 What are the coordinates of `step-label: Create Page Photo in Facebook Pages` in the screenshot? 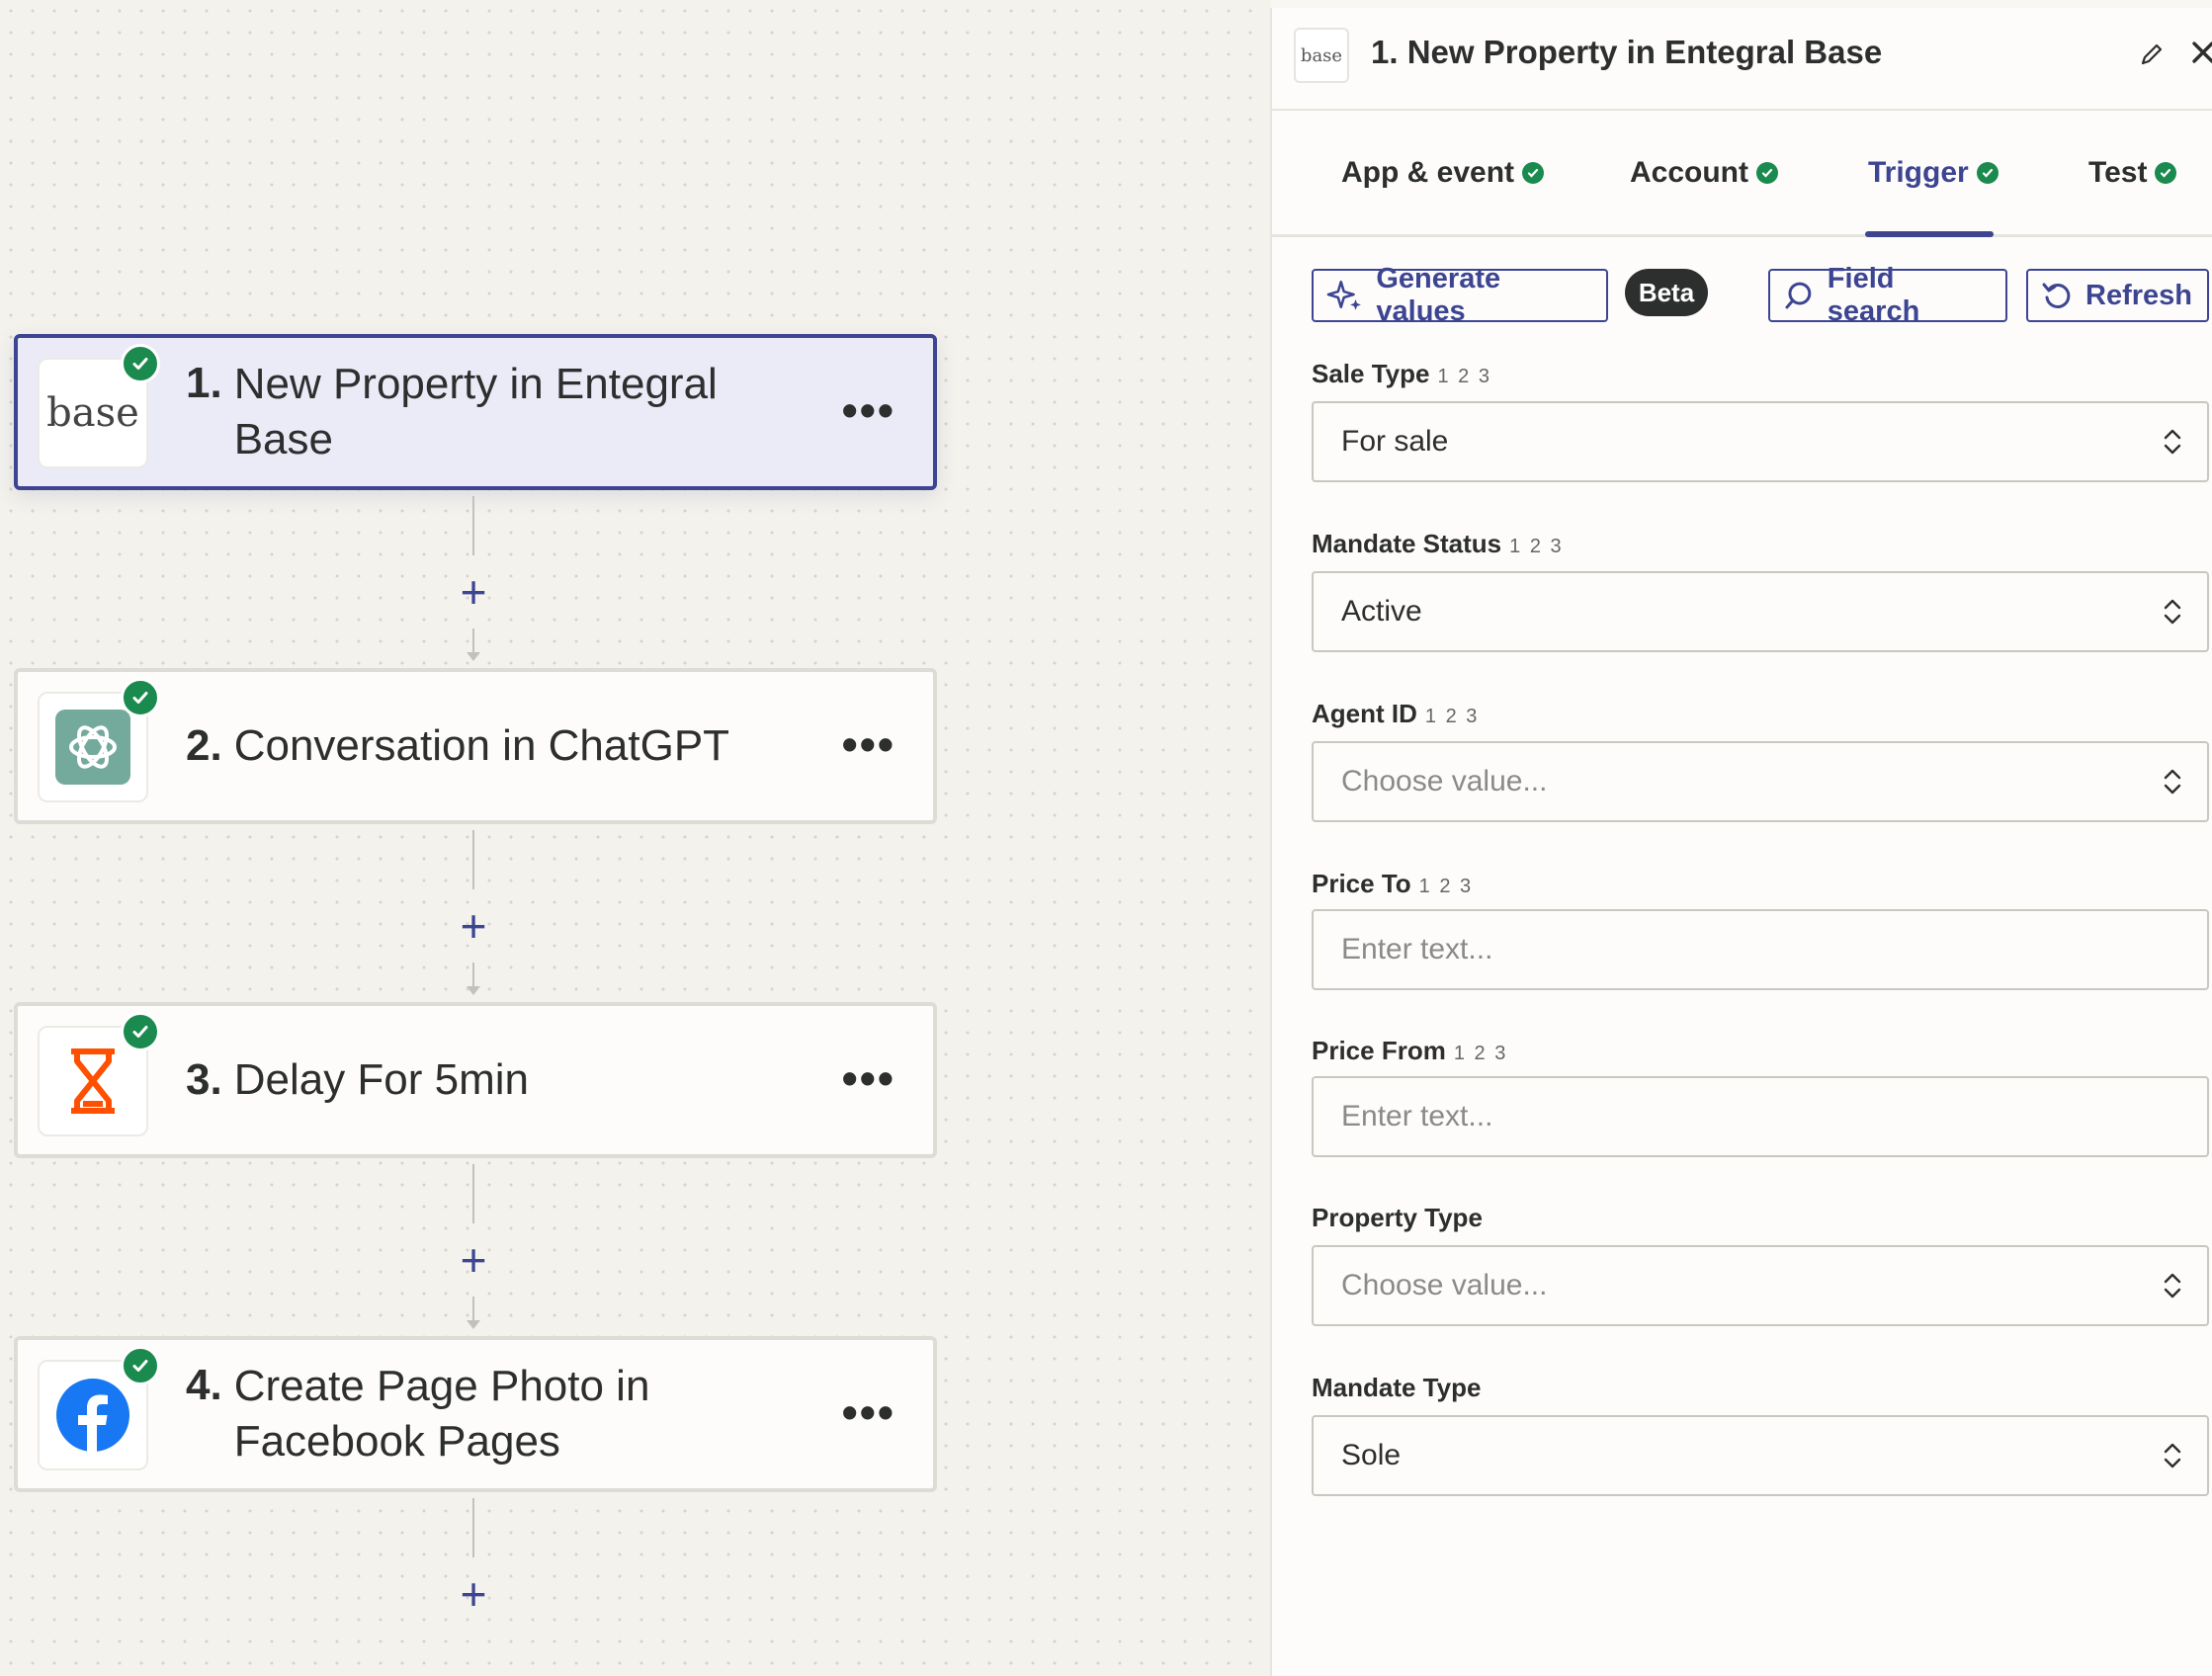 It's located at (441, 1414).